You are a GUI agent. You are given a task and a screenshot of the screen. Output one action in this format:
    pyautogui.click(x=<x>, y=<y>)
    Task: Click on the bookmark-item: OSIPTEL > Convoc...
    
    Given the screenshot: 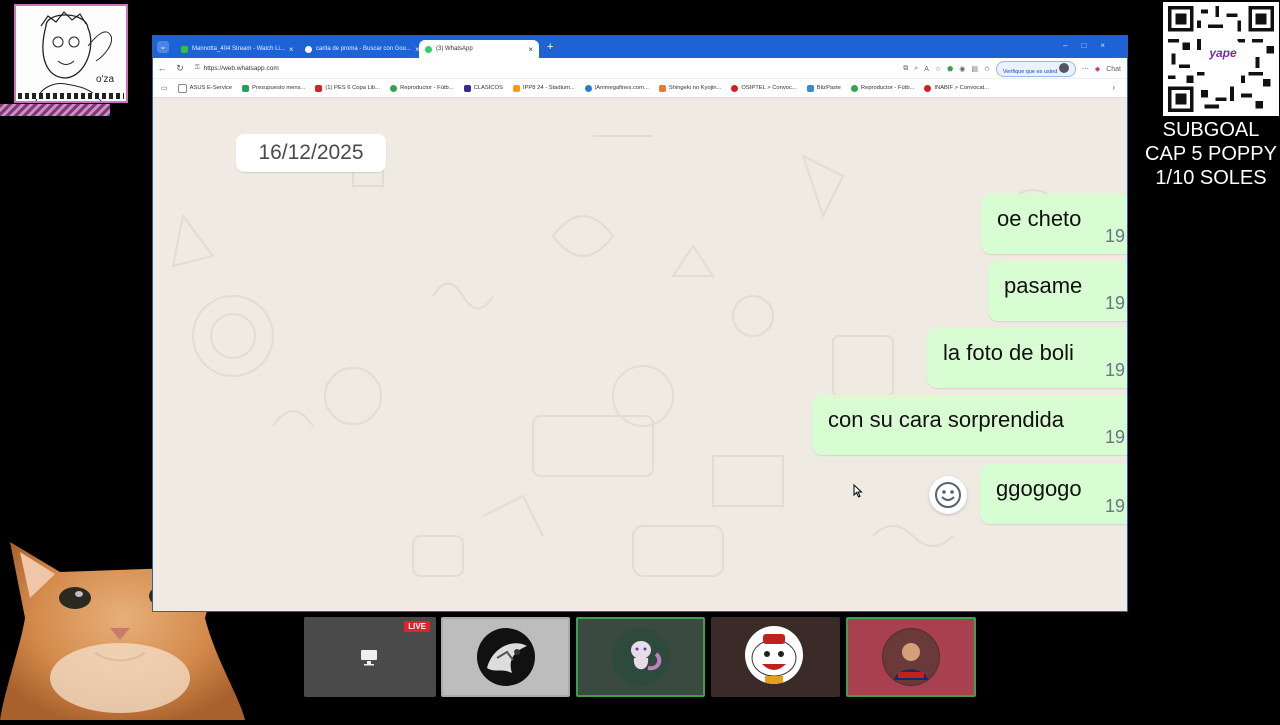 What is the action you would take?
    pyautogui.click(x=764, y=88)
    